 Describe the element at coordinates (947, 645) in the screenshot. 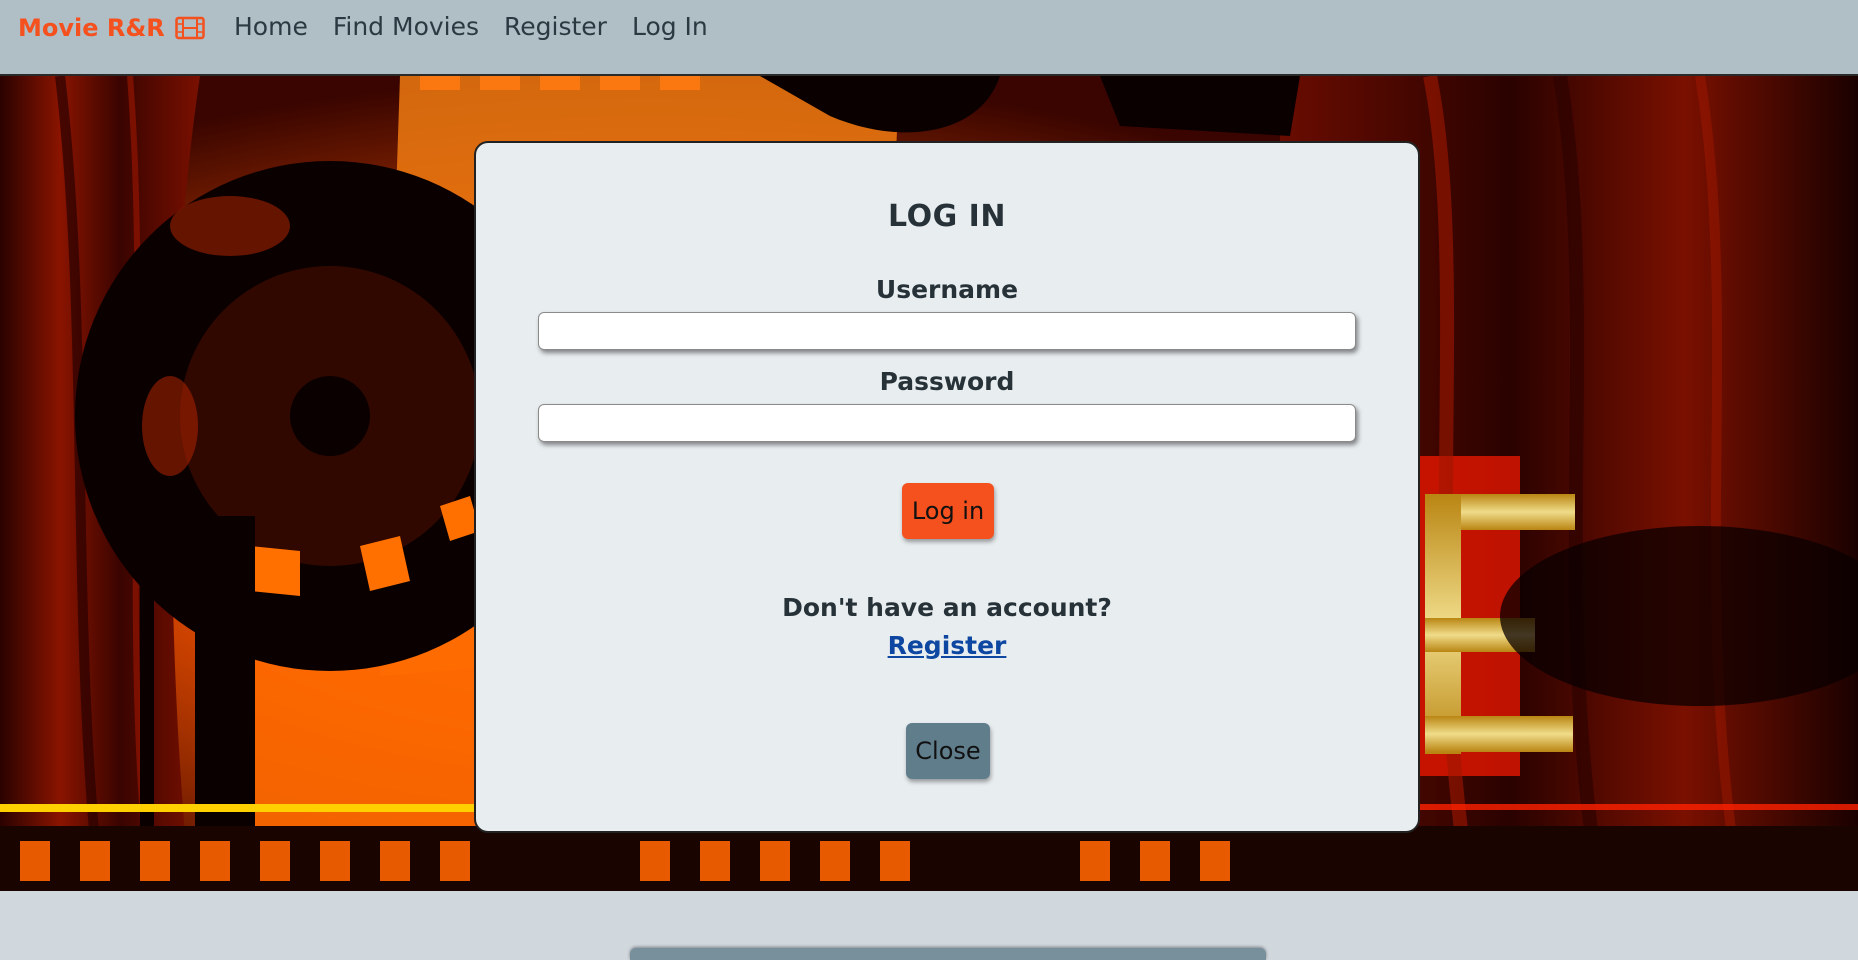

I see `register-link: Register` at that location.